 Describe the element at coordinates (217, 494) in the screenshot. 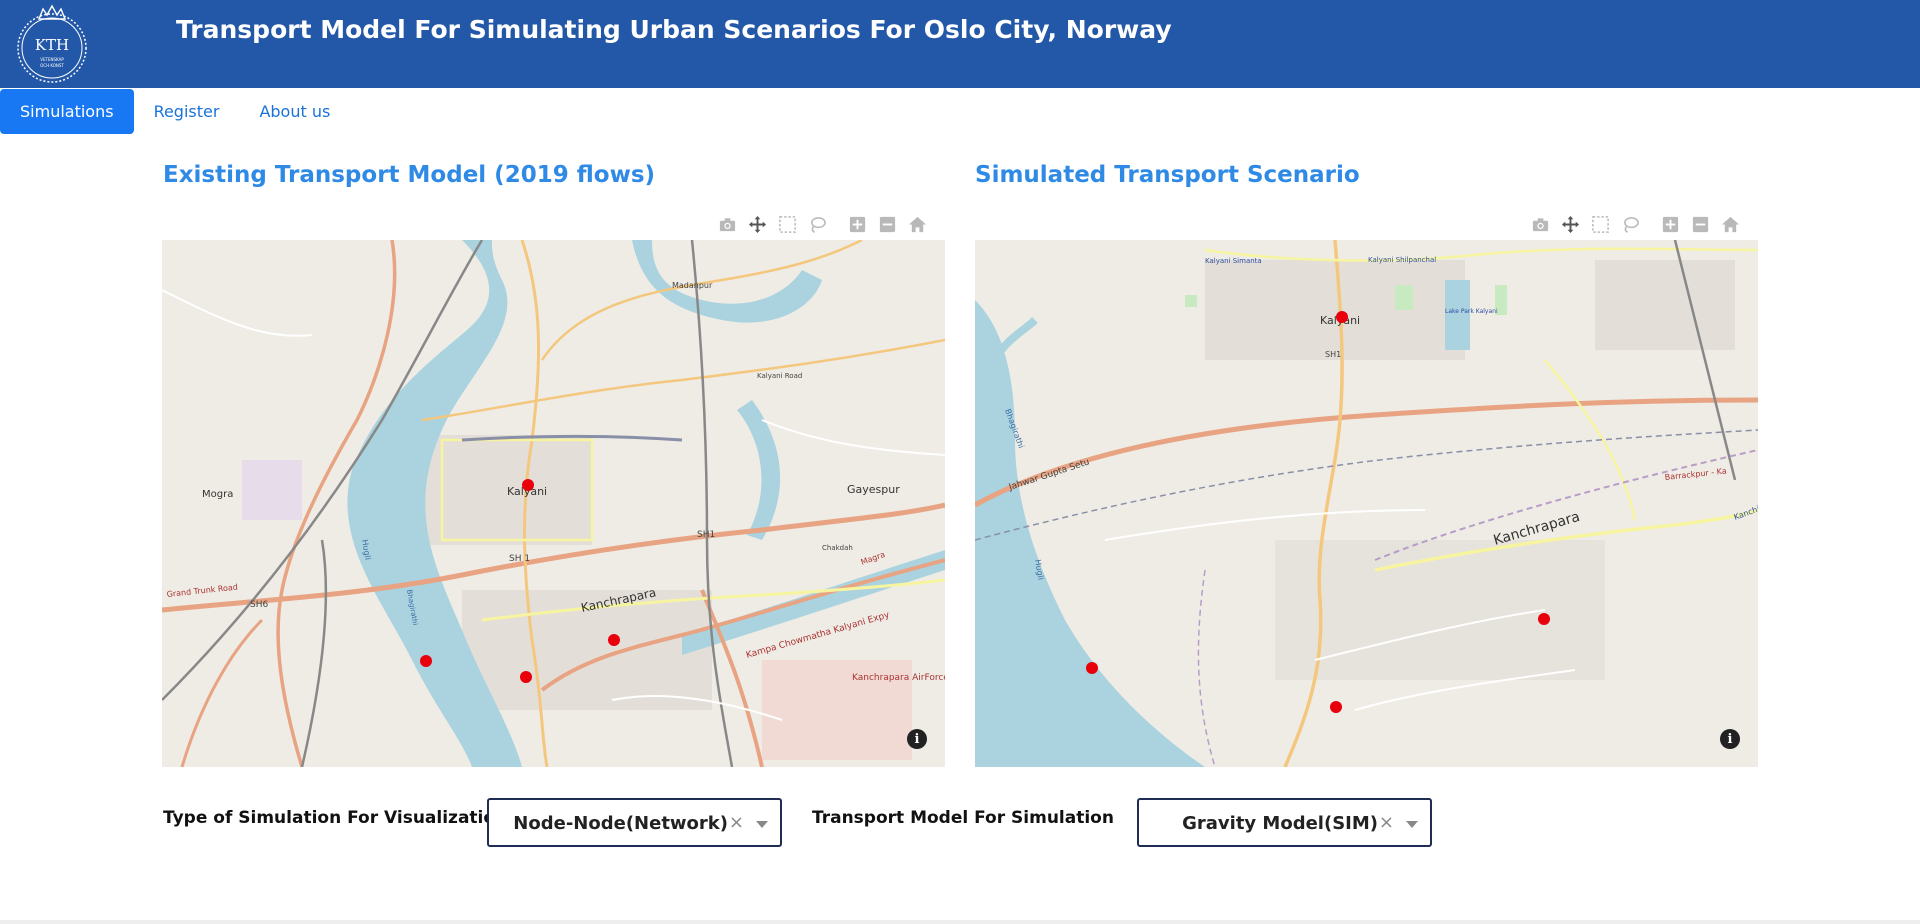

I see `svg-text: Mogra` at that location.